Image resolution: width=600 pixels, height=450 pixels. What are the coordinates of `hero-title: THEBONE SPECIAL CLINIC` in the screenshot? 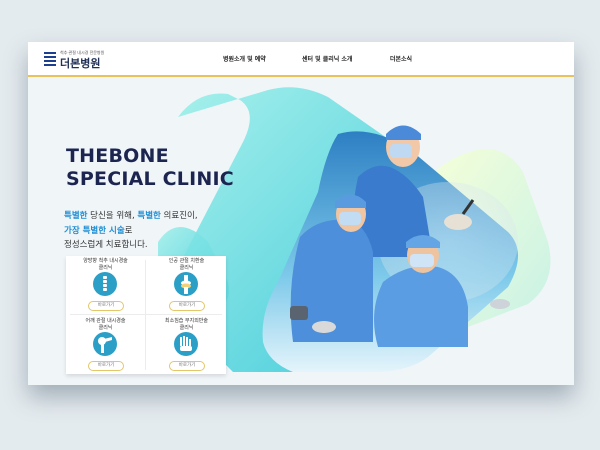 It's located at (150, 168).